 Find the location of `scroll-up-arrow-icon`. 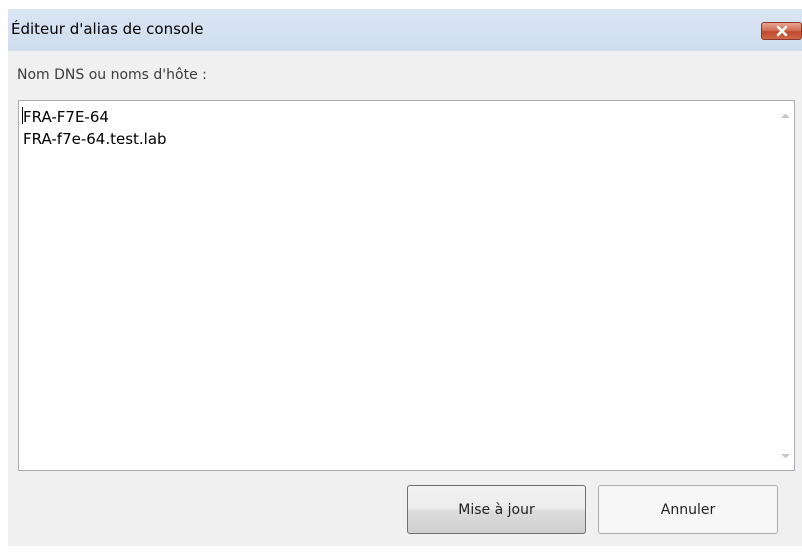

scroll-up-arrow-icon is located at coordinates (785, 115).